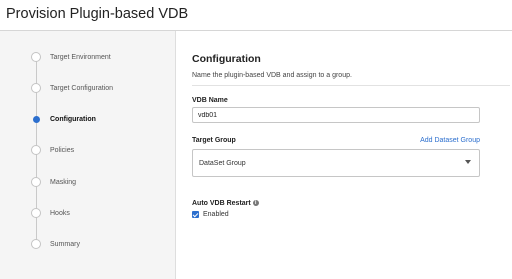 The height and width of the screenshot is (279, 512). What do you see at coordinates (221, 203) in the screenshot?
I see `auto-restart-label: Auto VDB Restart` at bounding box center [221, 203].